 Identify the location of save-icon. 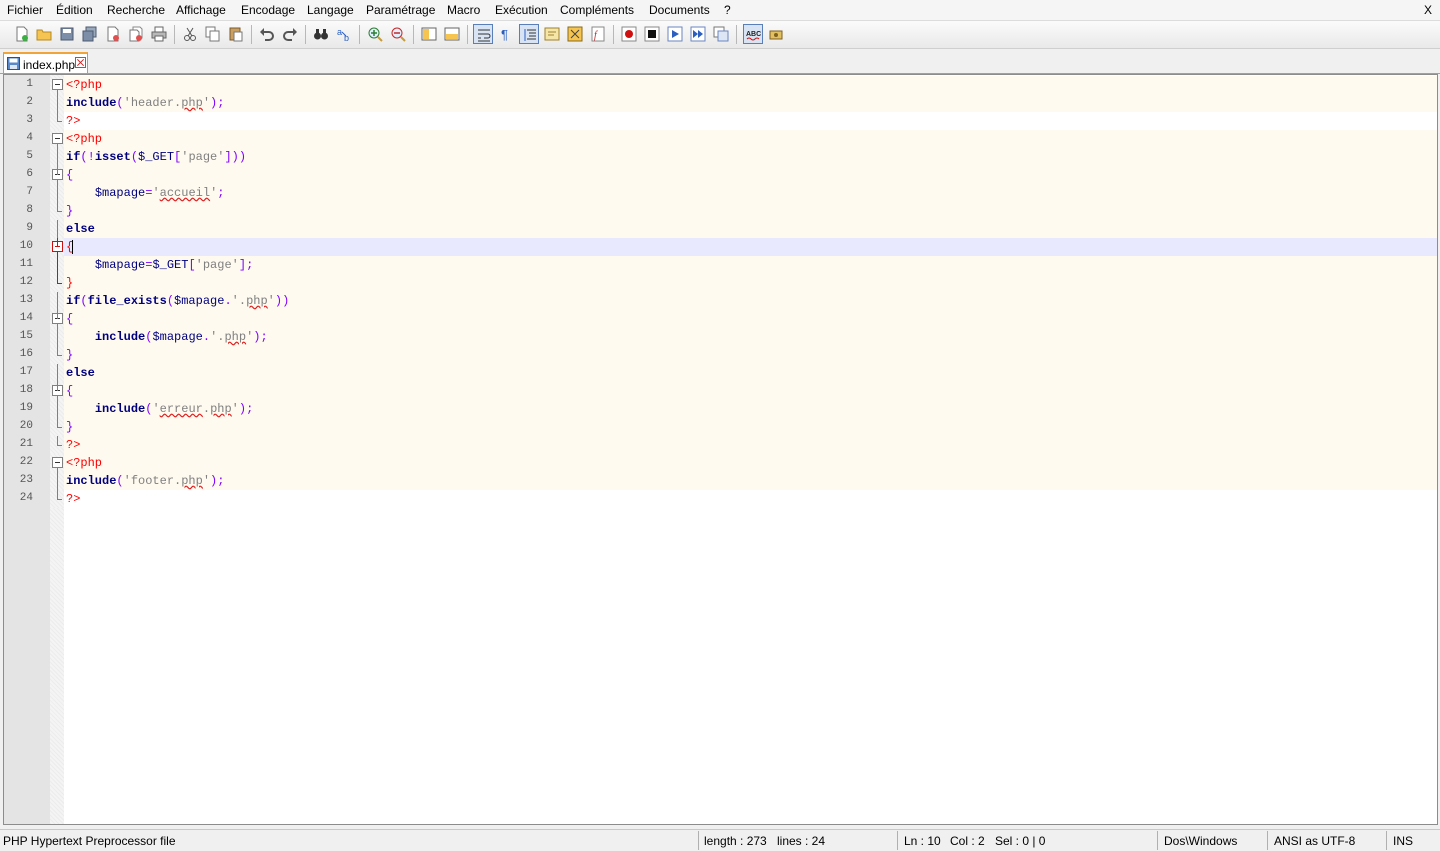
(67, 34).